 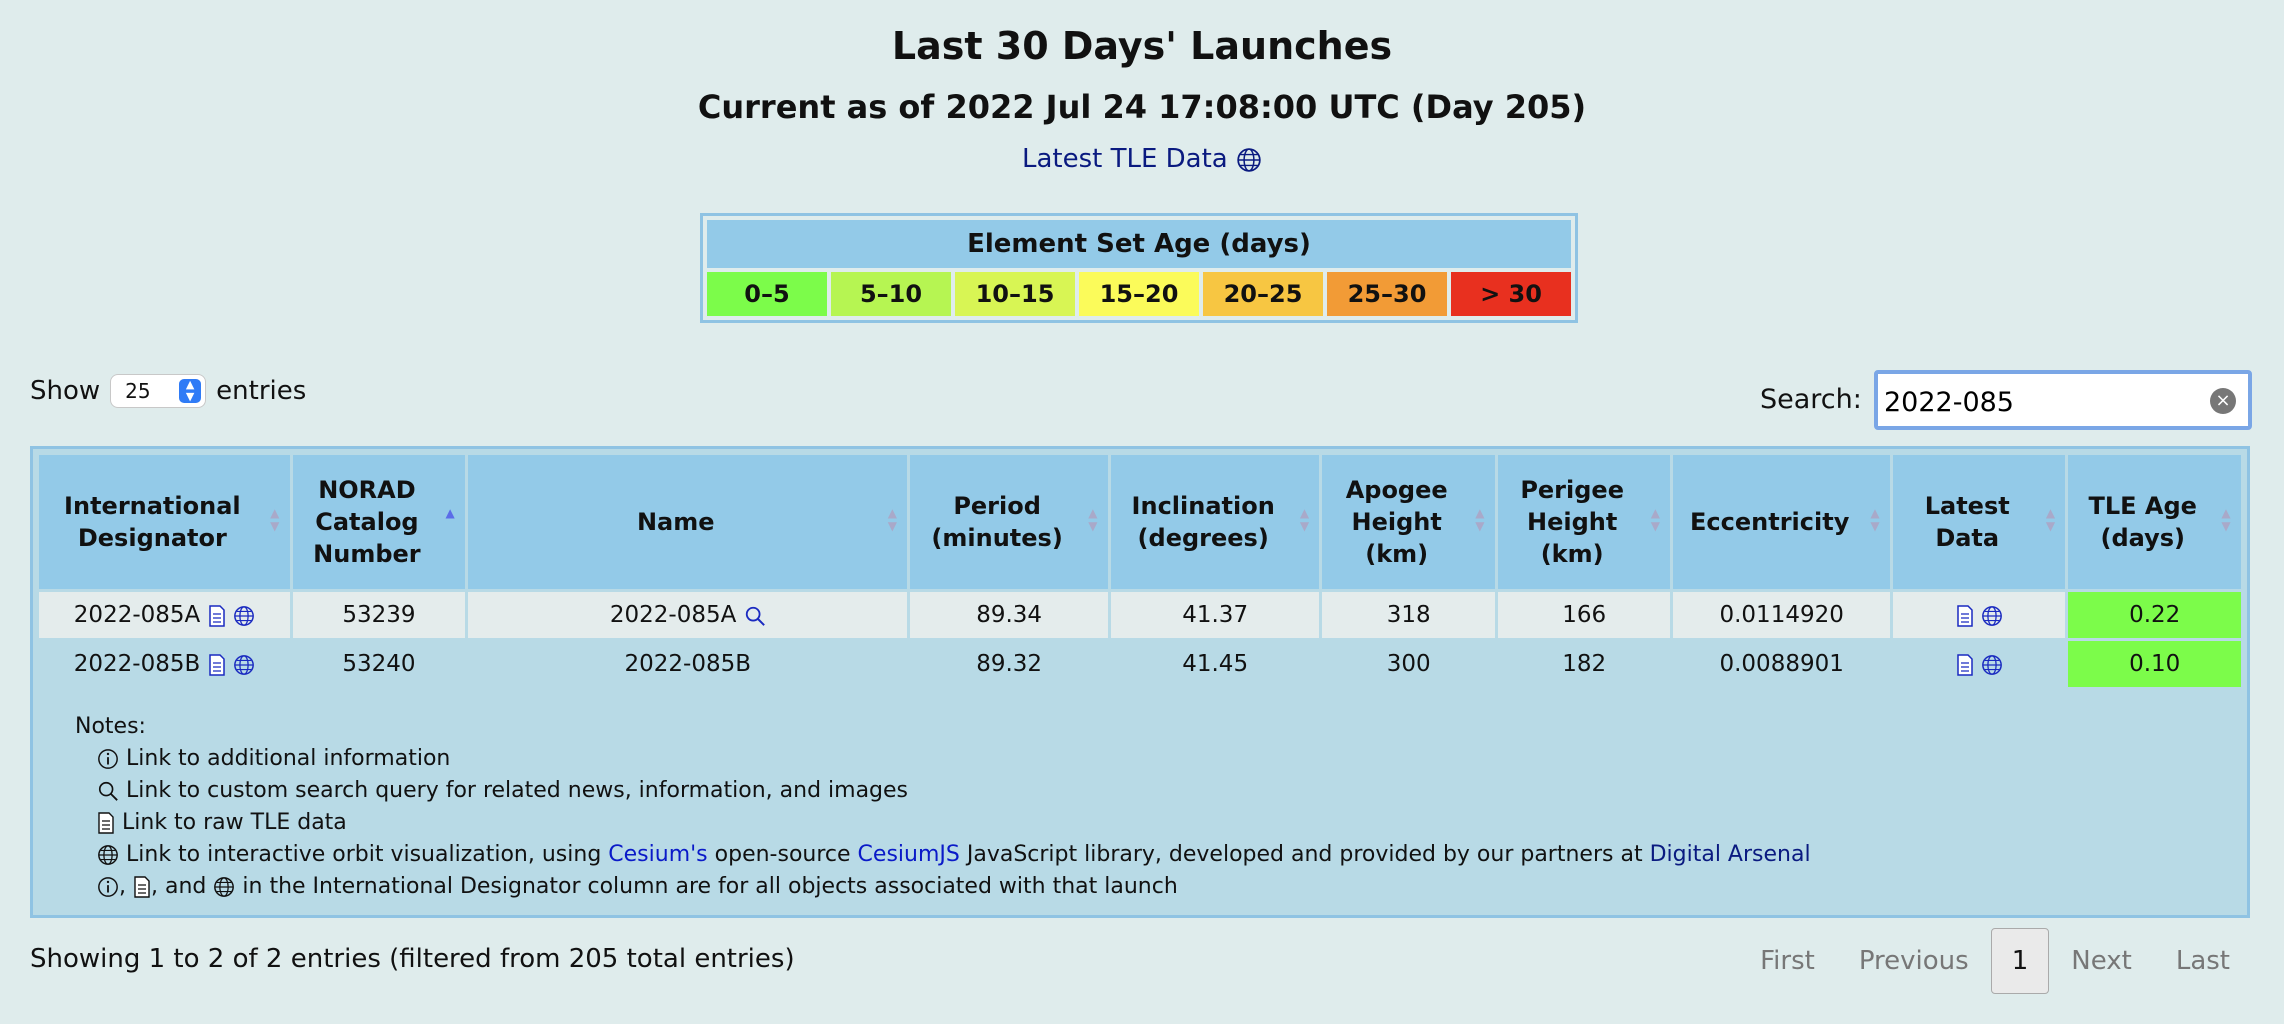 I want to click on latest-tle-link: Latest TLE Data, so click(x=1142, y=159).